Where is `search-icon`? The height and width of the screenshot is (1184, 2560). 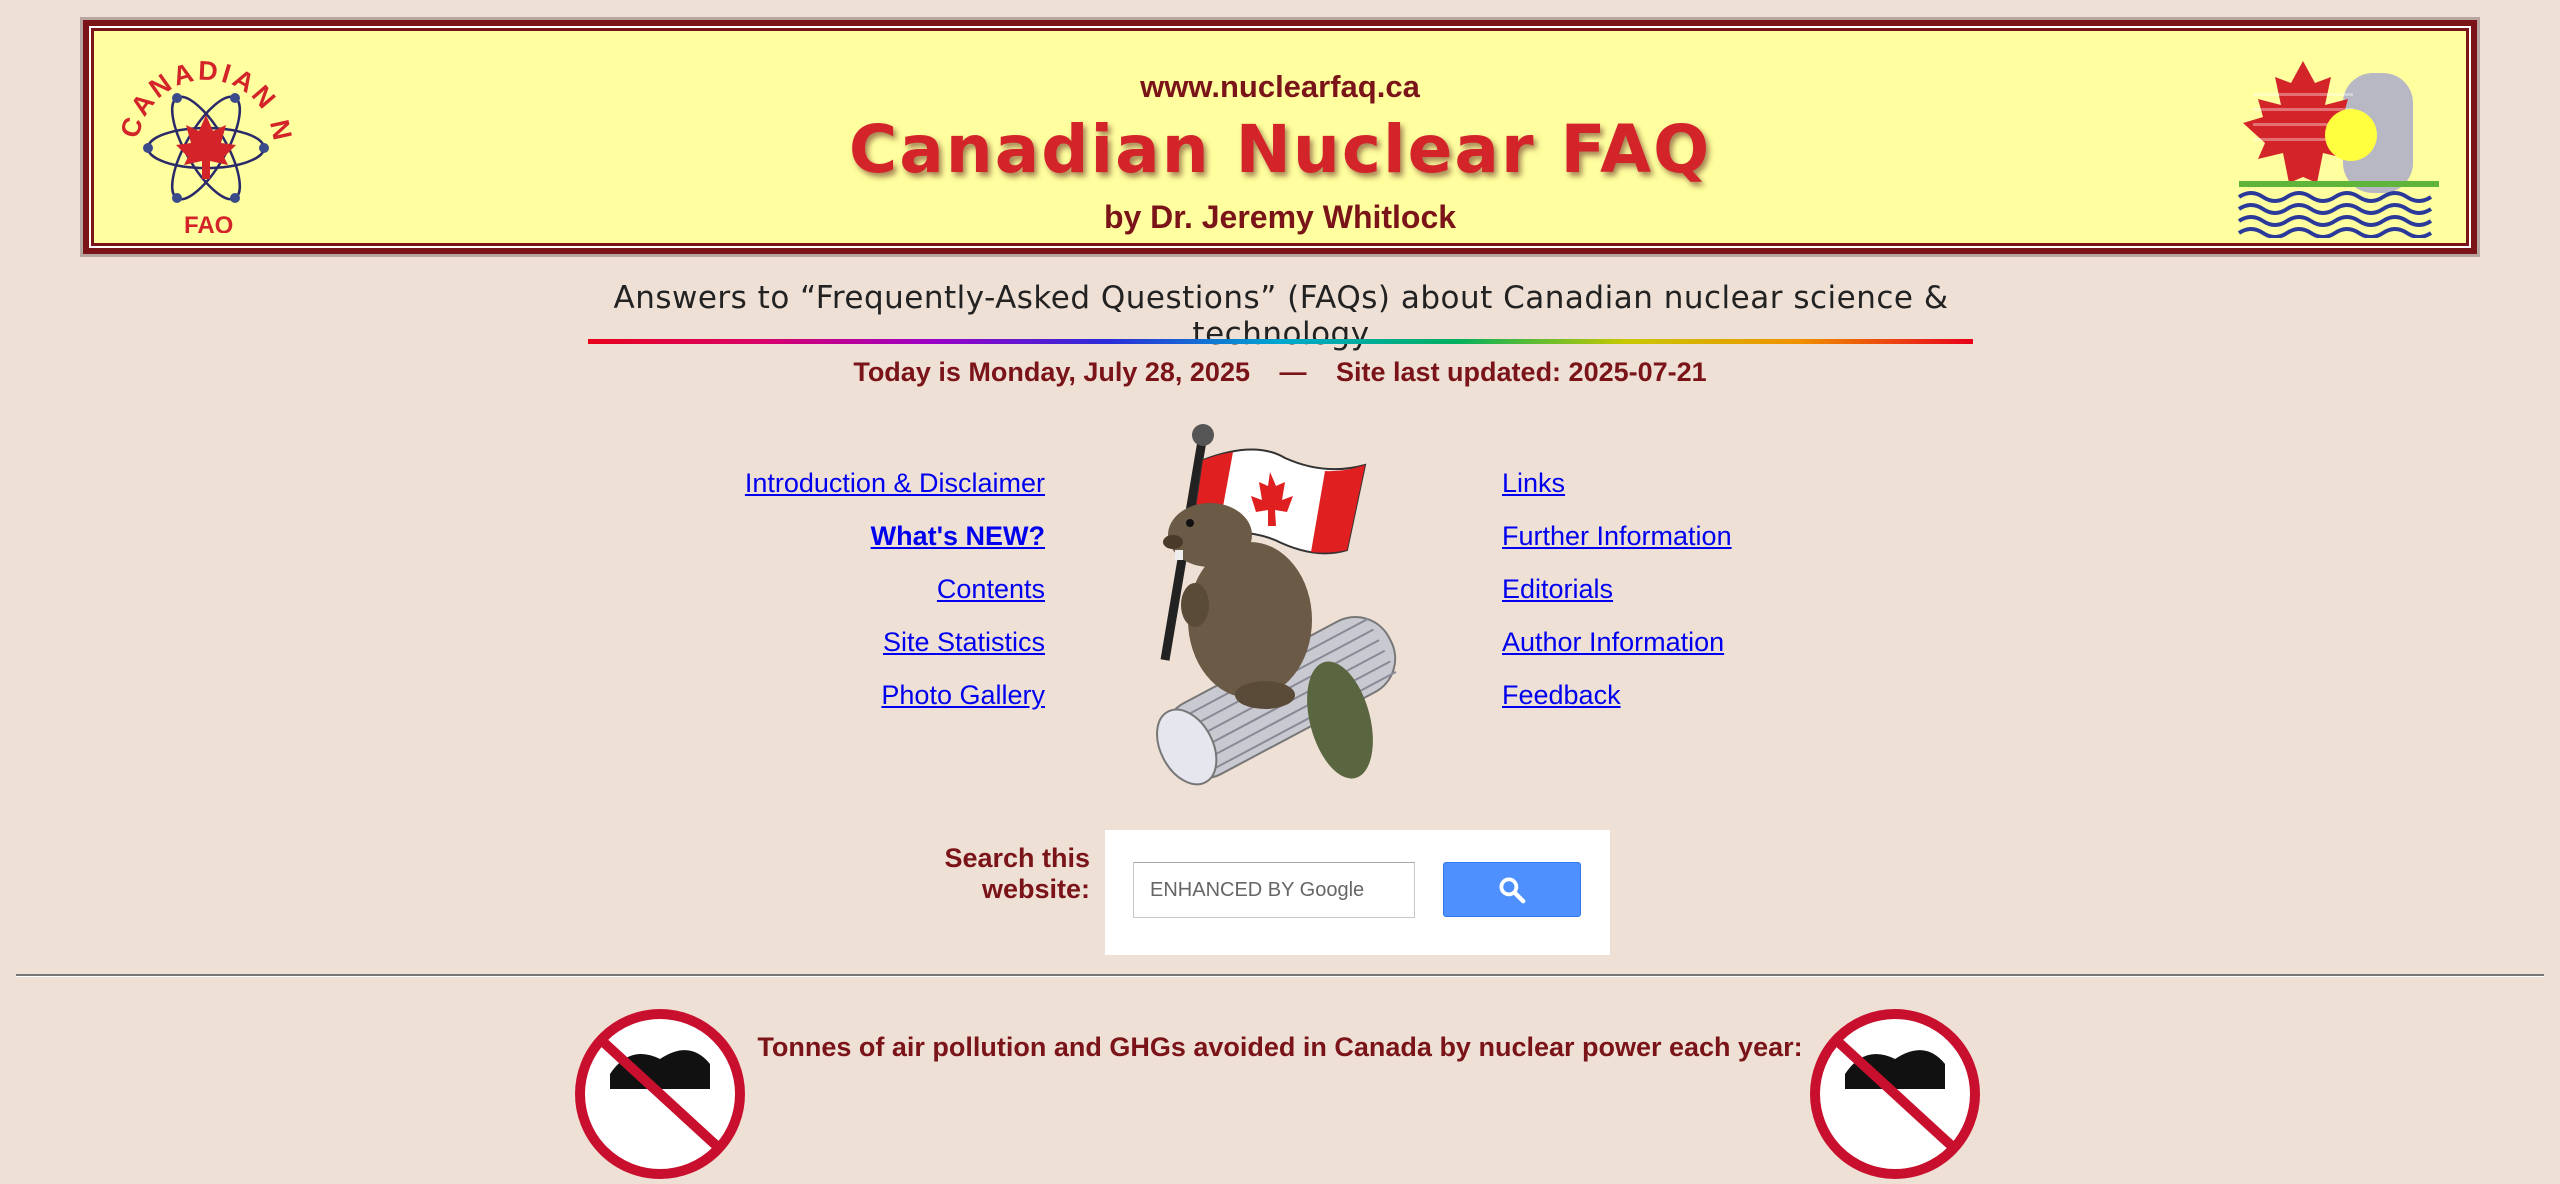
search-icon is located at coordinates (1512, 890).